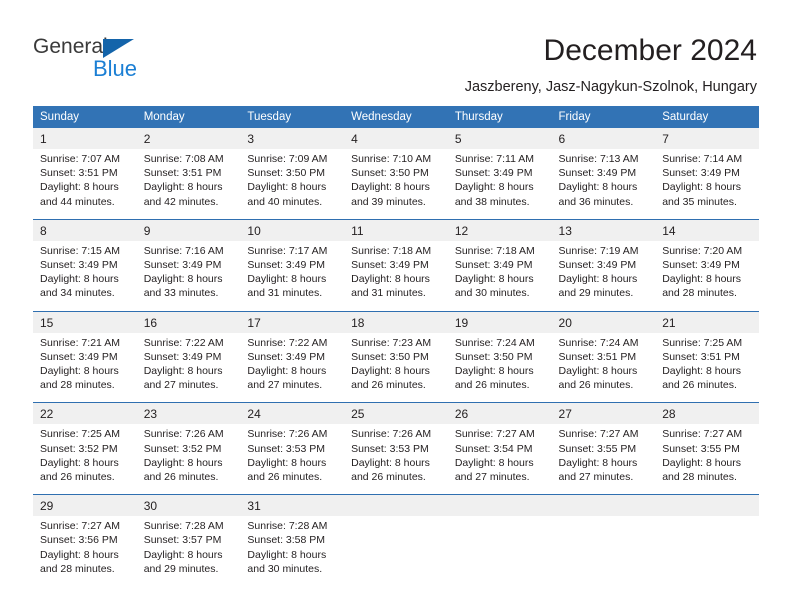 The width and height of the screenshot is (792, 612). I want to click on daylight-text-line2: and 38 minutes., so click(492, 201).